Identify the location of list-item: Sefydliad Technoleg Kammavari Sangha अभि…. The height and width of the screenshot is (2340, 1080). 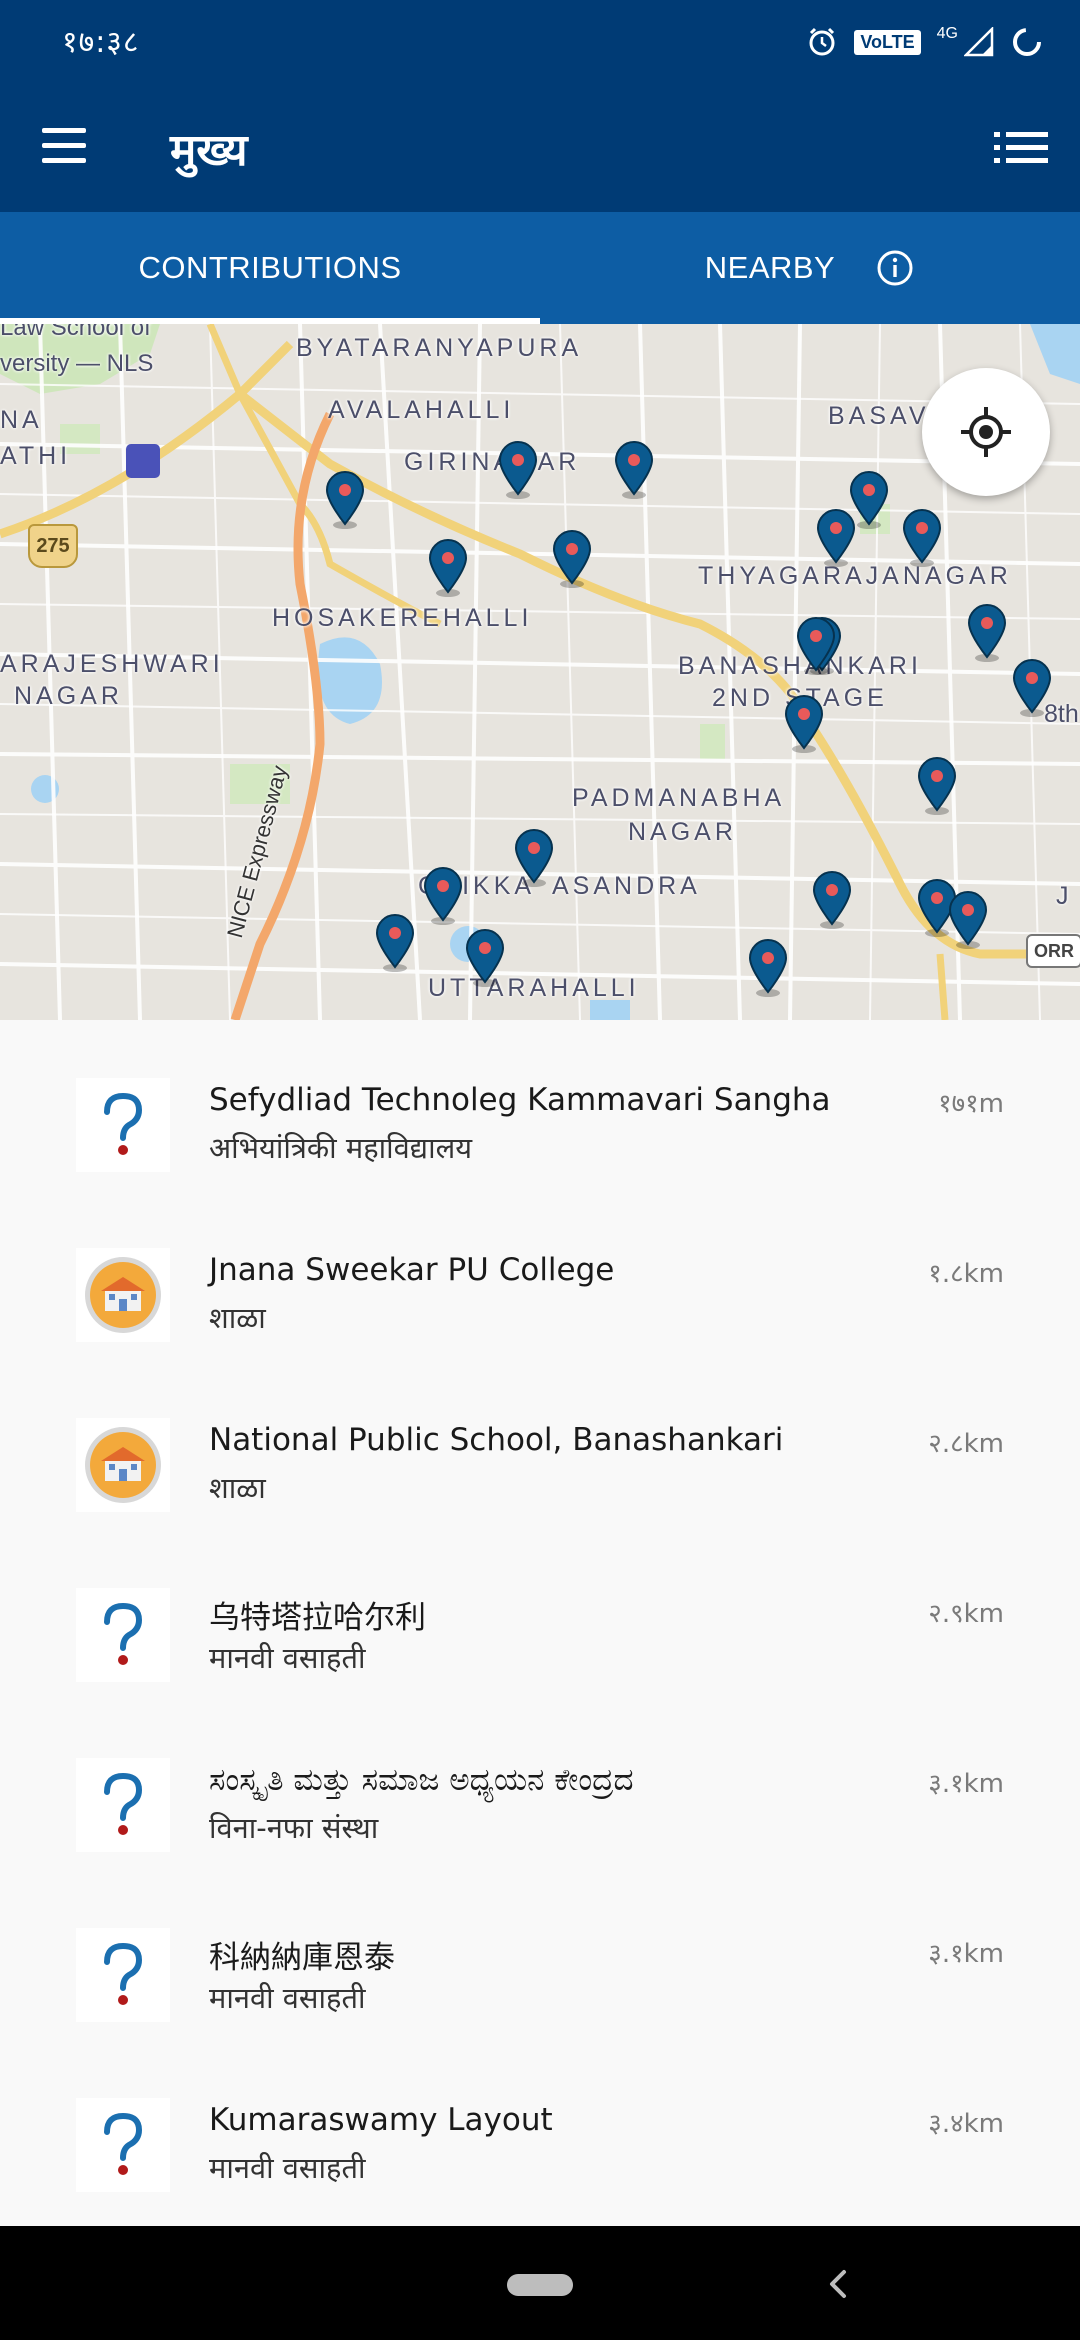
(540, 1105).